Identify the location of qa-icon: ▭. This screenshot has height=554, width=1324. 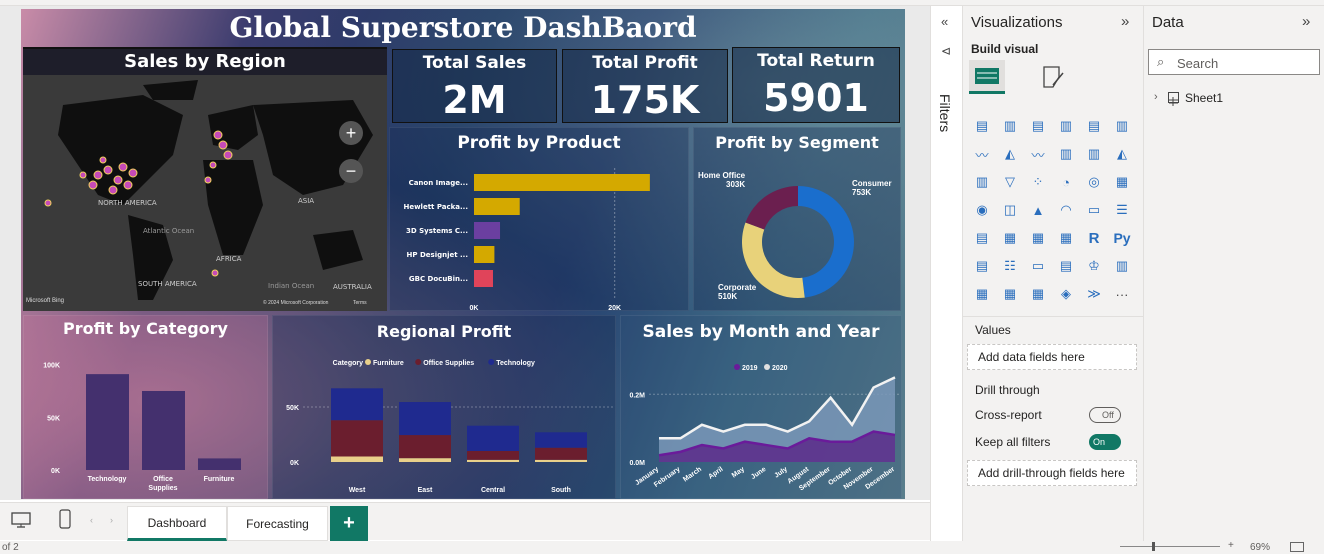
(1038, 266).